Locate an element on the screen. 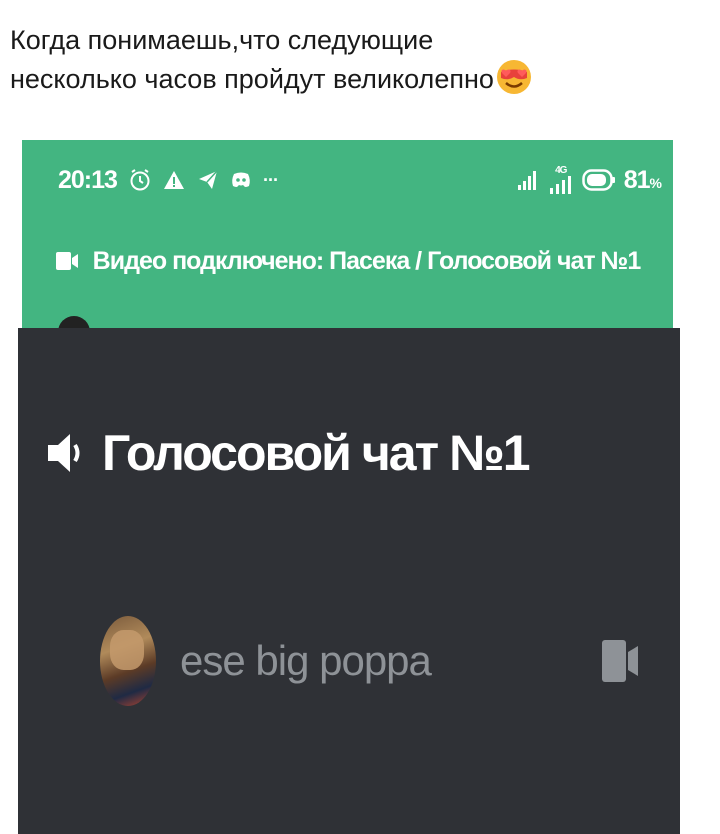  caption-line-2: несколько часов пройдут великолепно is located at coordinates (360, 78).